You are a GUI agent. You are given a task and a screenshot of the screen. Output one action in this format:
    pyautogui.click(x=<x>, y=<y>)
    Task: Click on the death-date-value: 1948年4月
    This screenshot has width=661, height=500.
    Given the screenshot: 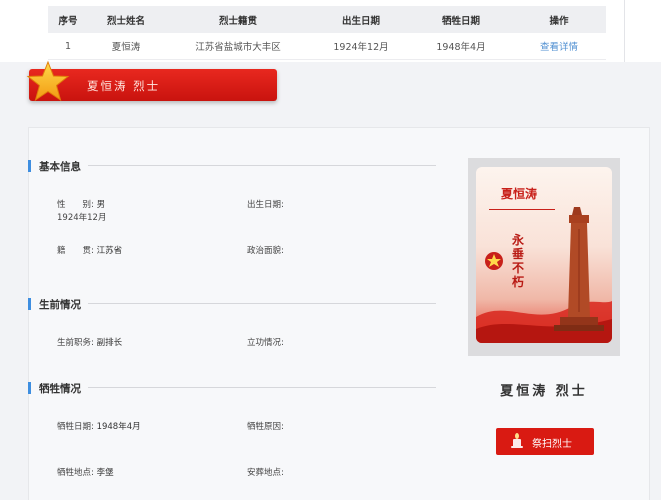 What is the action you would take?
    pyautogui.click(x=118, y=427)
    